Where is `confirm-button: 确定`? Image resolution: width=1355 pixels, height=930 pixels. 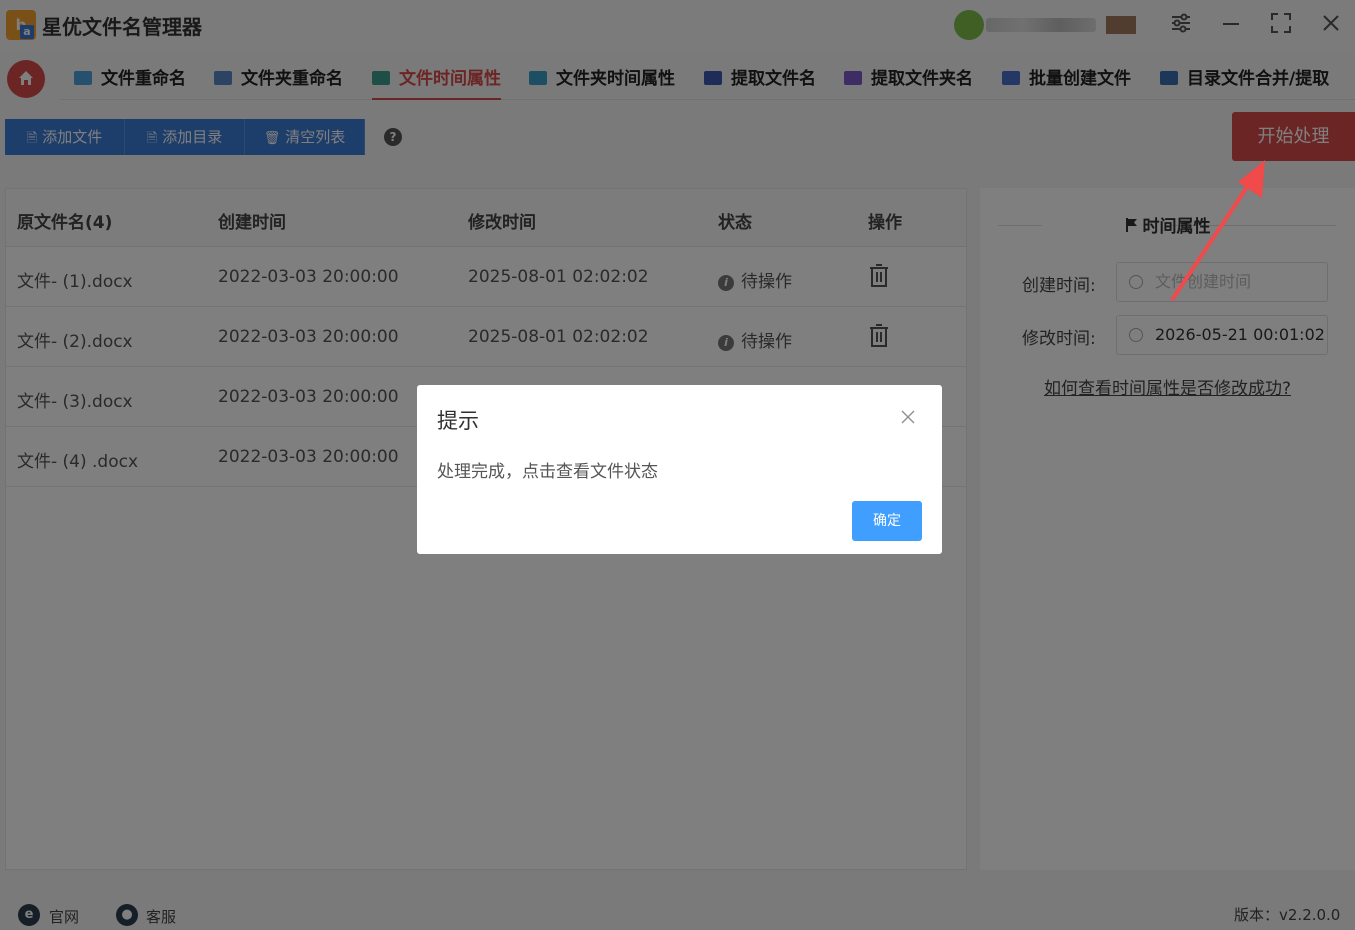
confirm-button: 确定 is located at coordinates (887, 521).